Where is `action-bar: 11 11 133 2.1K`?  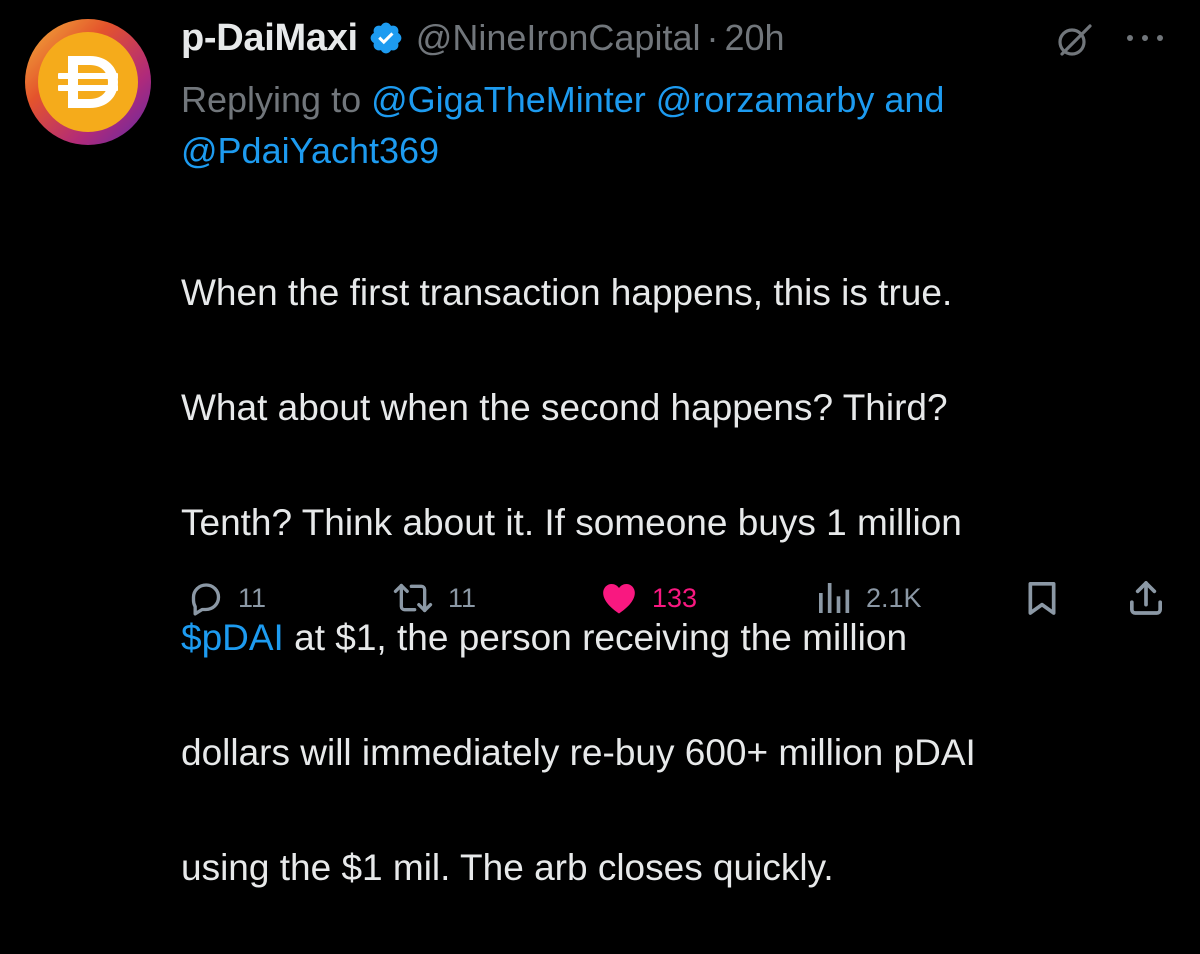
action-bar: 11 11 133 2.1K is located at coordinates (600, 598).